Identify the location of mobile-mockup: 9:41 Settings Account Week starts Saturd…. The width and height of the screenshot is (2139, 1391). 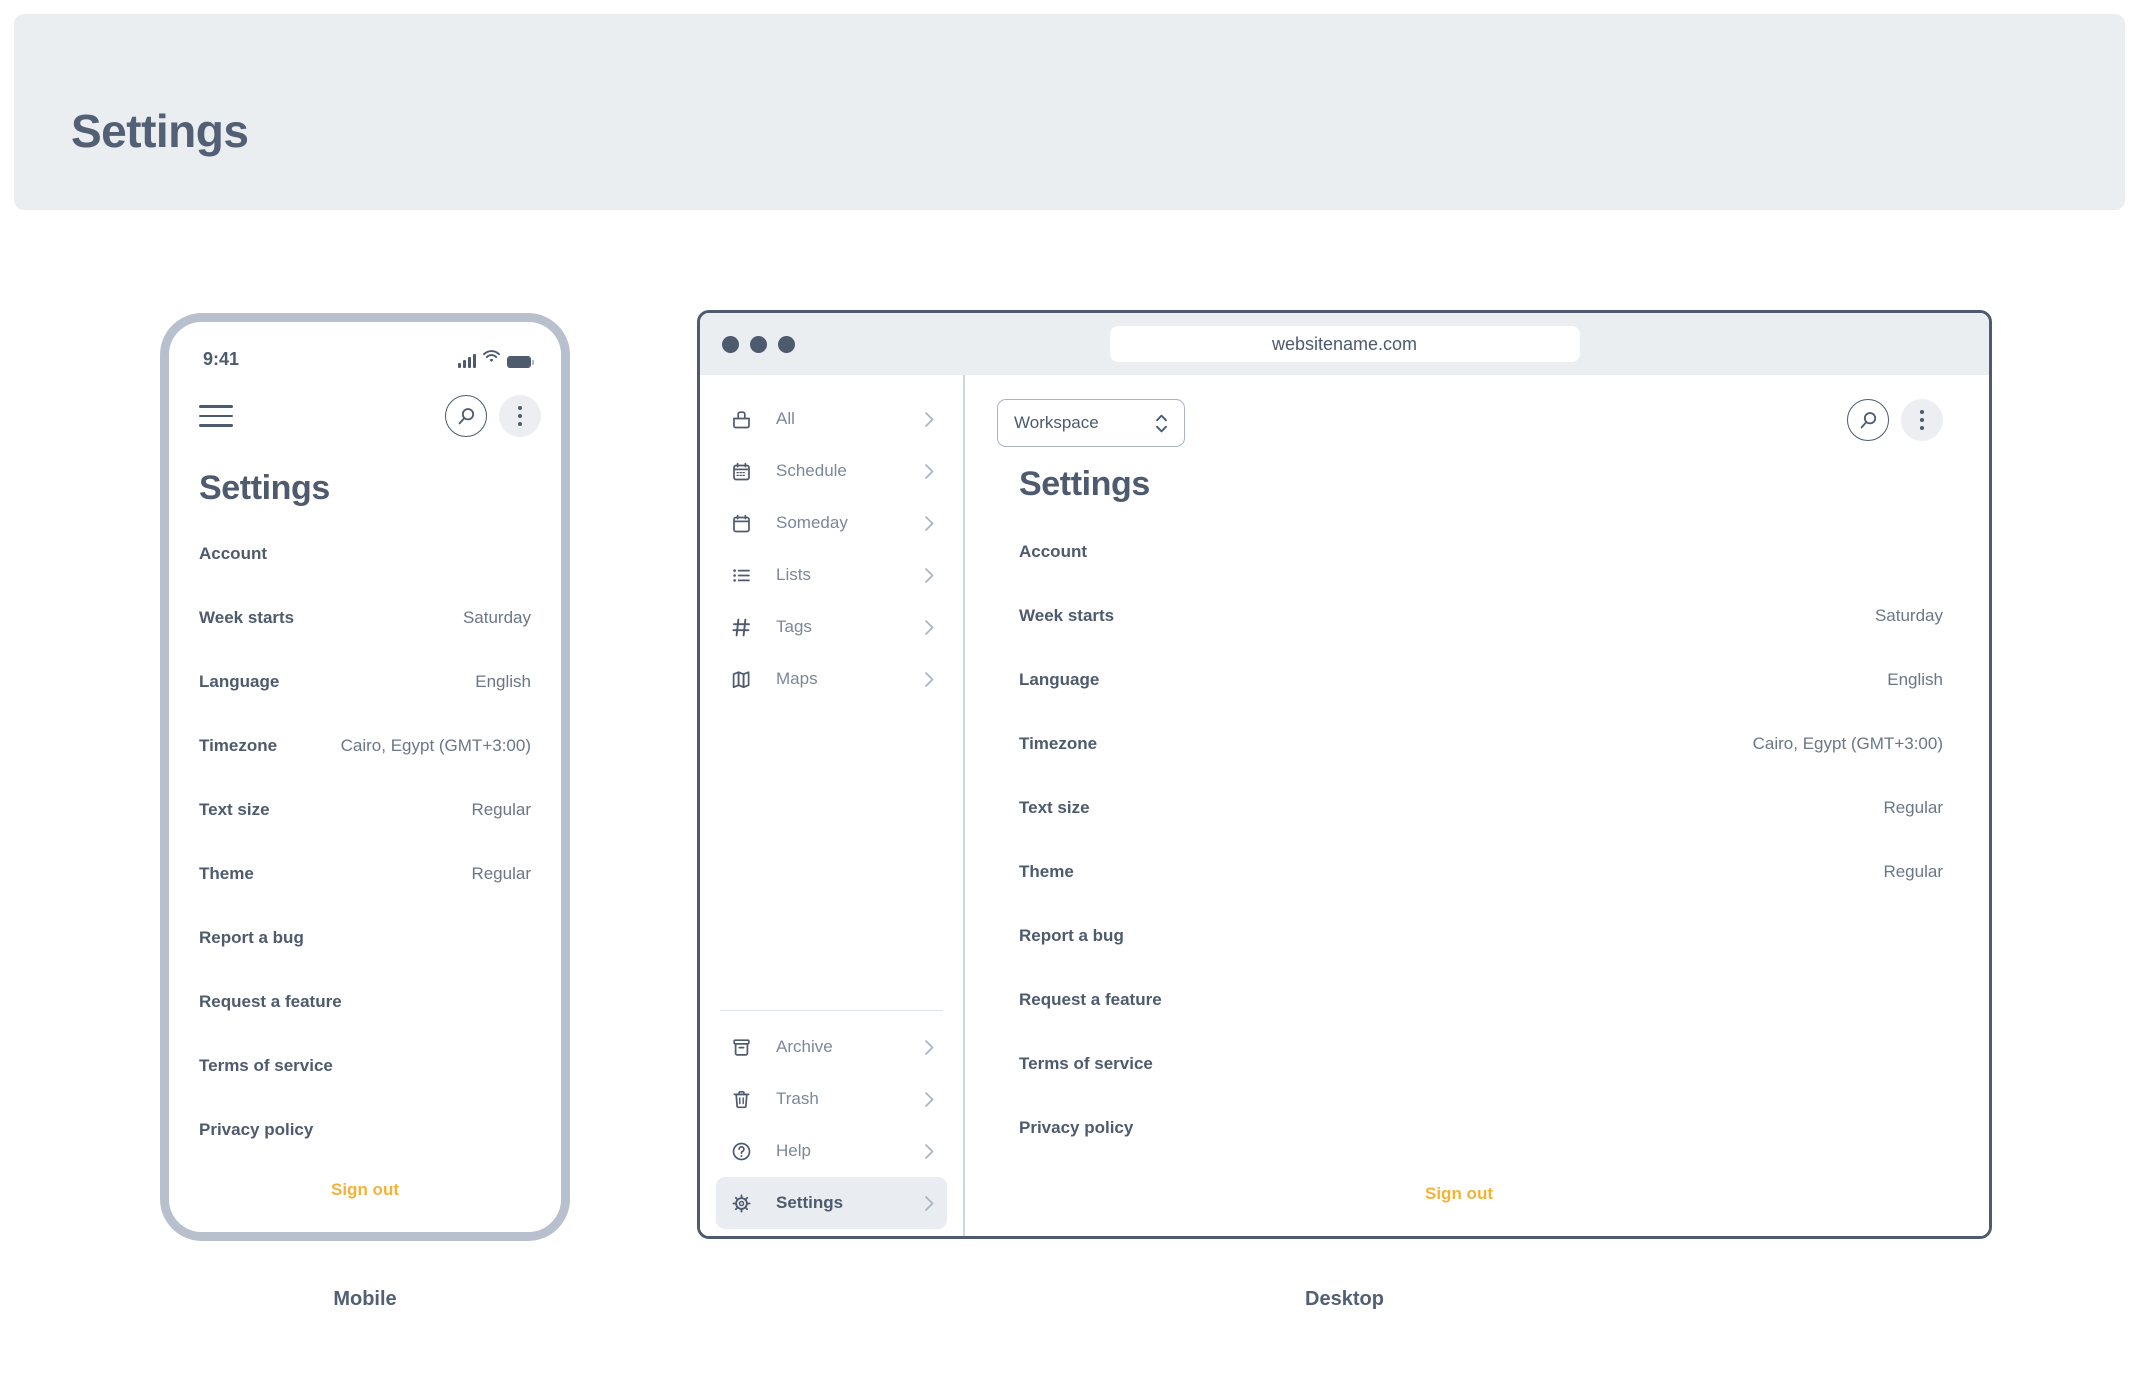
(365, 777).